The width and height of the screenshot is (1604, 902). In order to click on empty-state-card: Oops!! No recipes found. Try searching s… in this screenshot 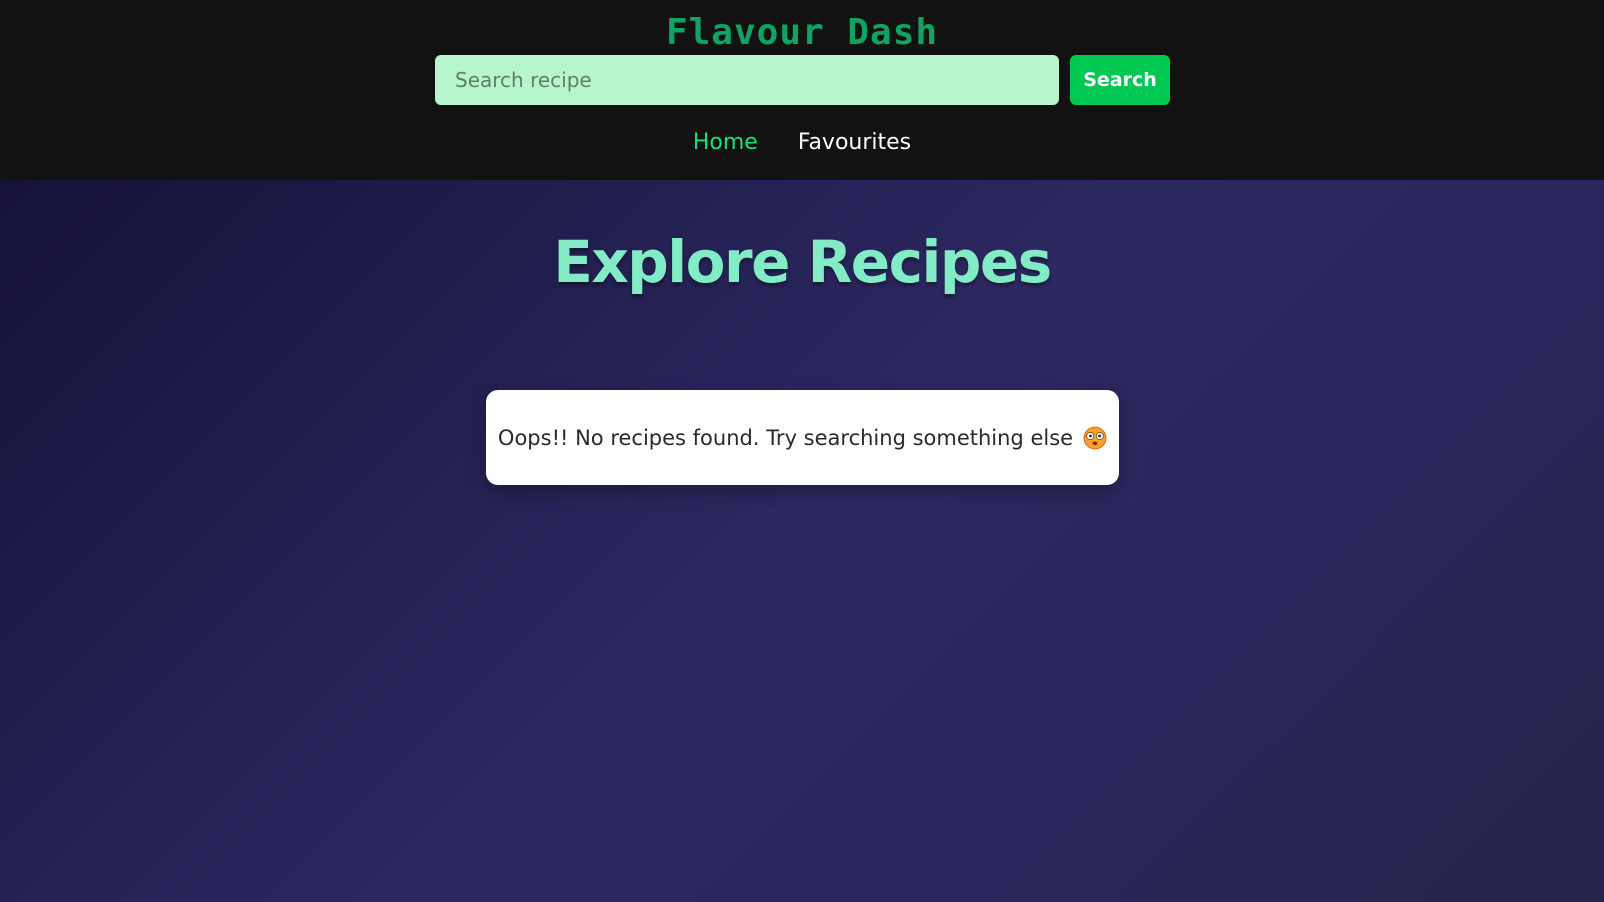, I will do `click(802, 437)`.